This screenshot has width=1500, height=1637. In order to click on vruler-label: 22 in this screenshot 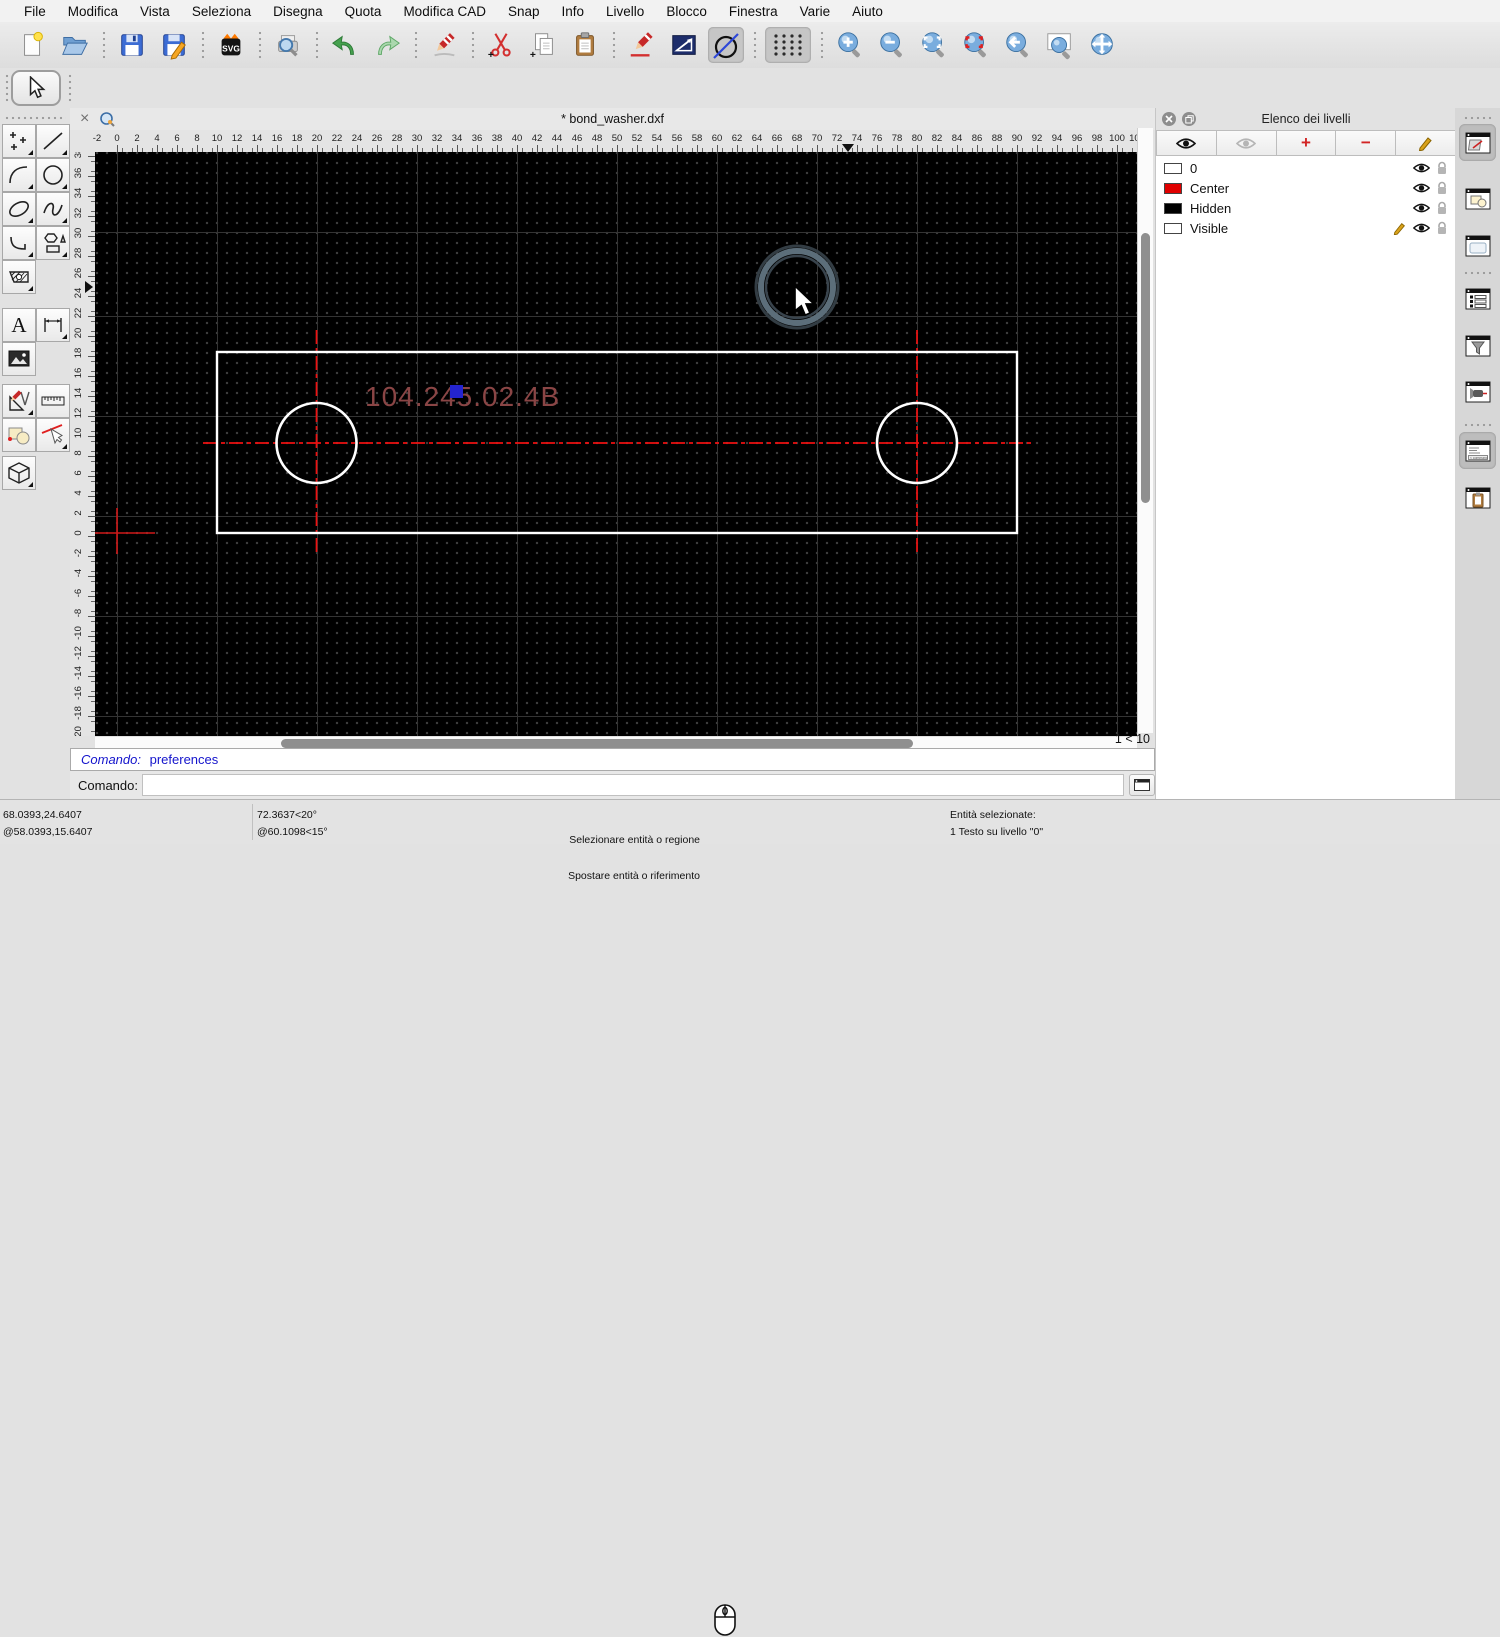, I will do `click(78, 313)`.